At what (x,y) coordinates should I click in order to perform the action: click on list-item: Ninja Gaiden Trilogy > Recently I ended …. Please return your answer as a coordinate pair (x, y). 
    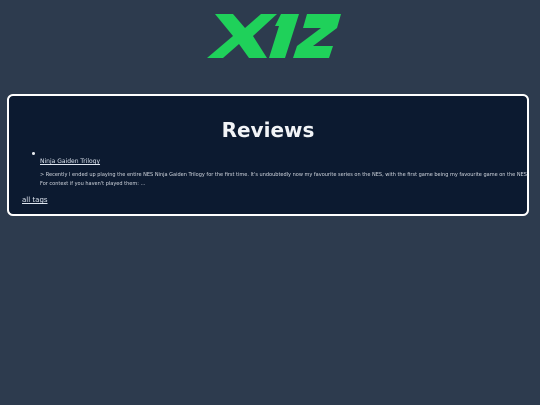
    Looking at the image, I should click on (280, 168).